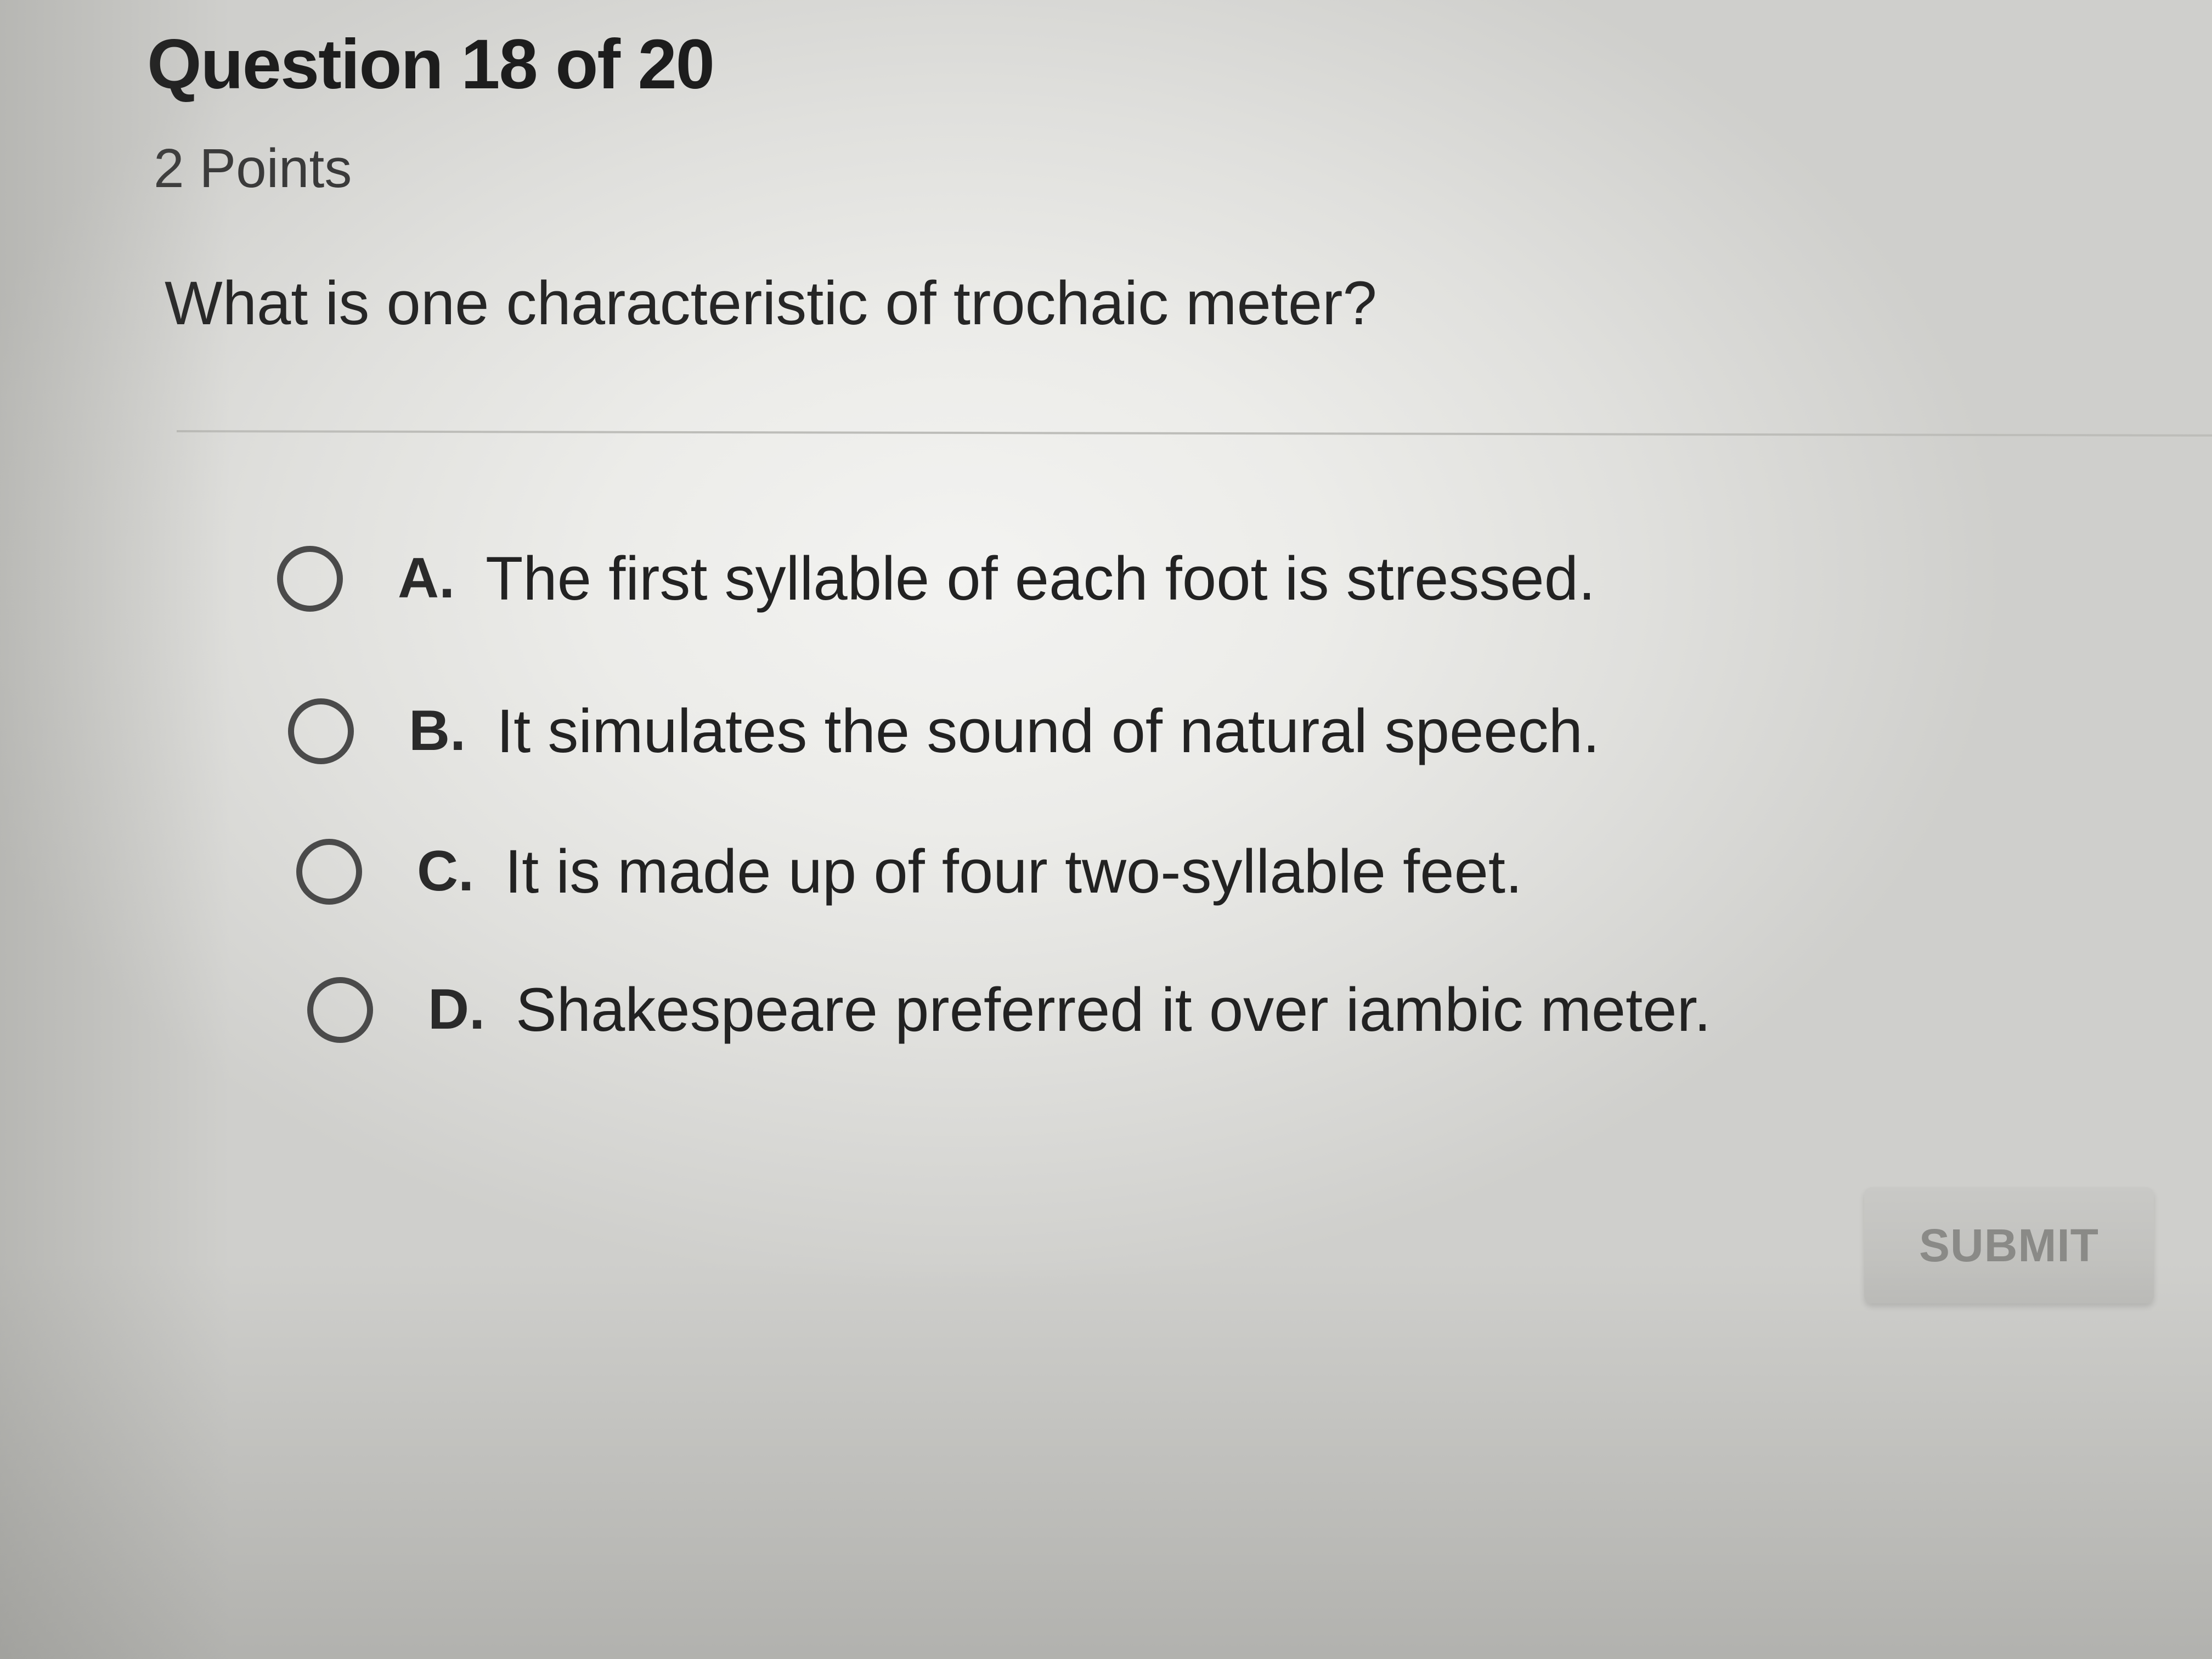 The image size is (2212, 1659). I want to click on submit-button: SUBMIT, so click(2009, 1245).